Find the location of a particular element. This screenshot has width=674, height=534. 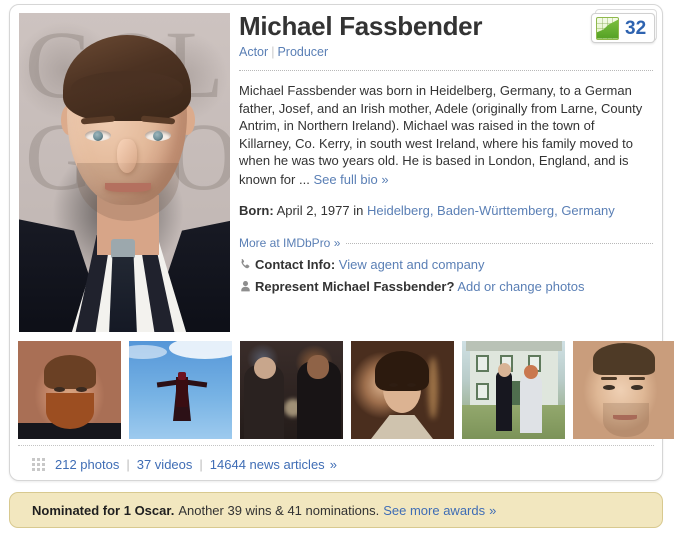

born-date: April 2, 1977 is located at coordinates (313, 211).